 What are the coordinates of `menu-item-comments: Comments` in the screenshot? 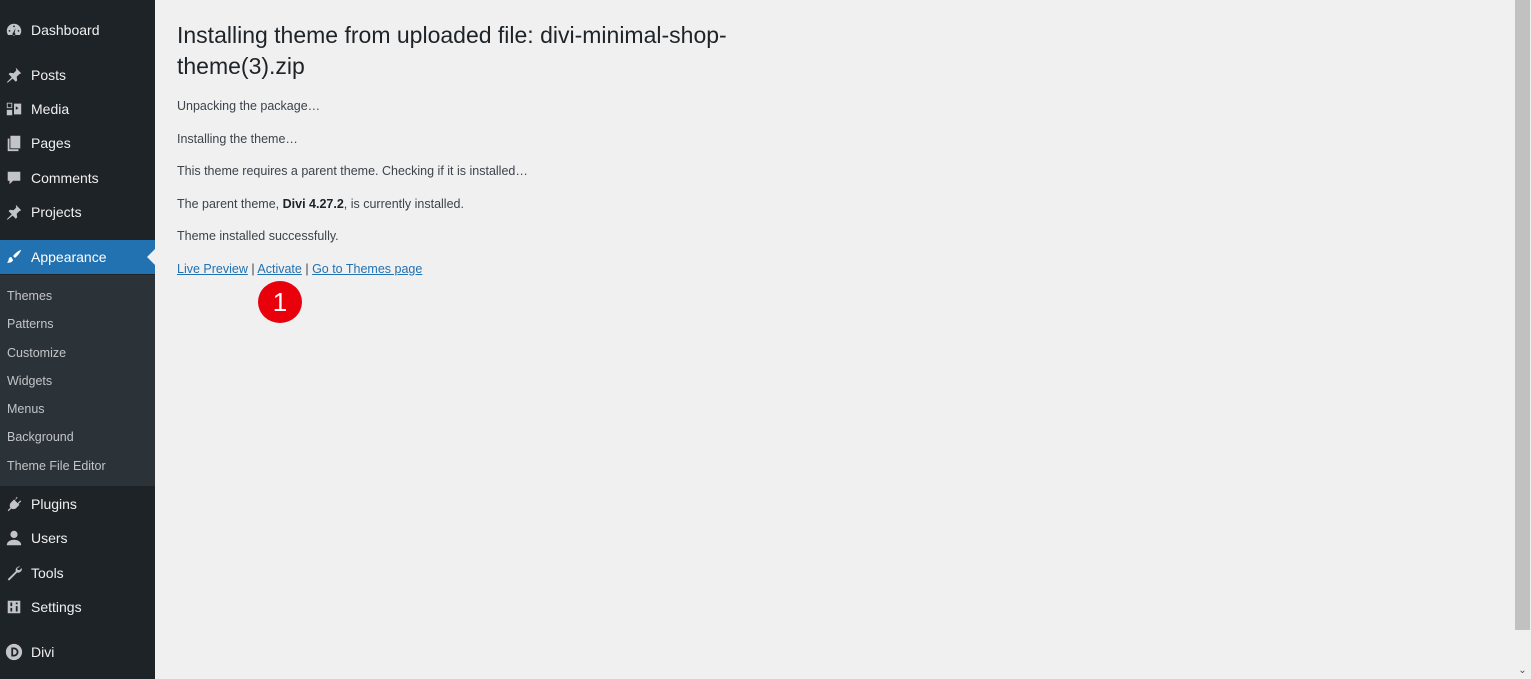 It's located at (77, 178).